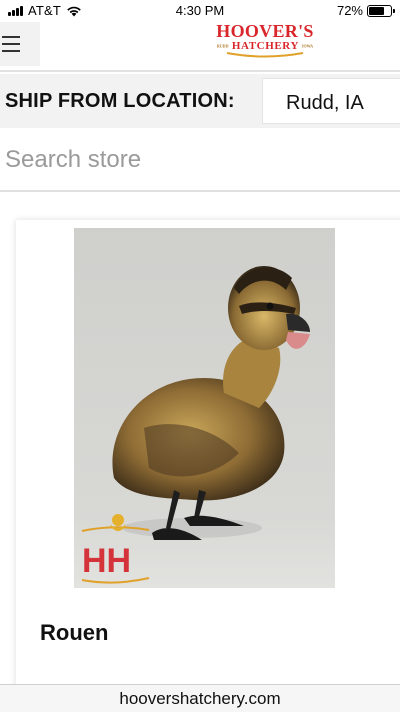  Describe the element at coordinates (73, 160) in the screenshot. I see `search-input: Search store` at that location.